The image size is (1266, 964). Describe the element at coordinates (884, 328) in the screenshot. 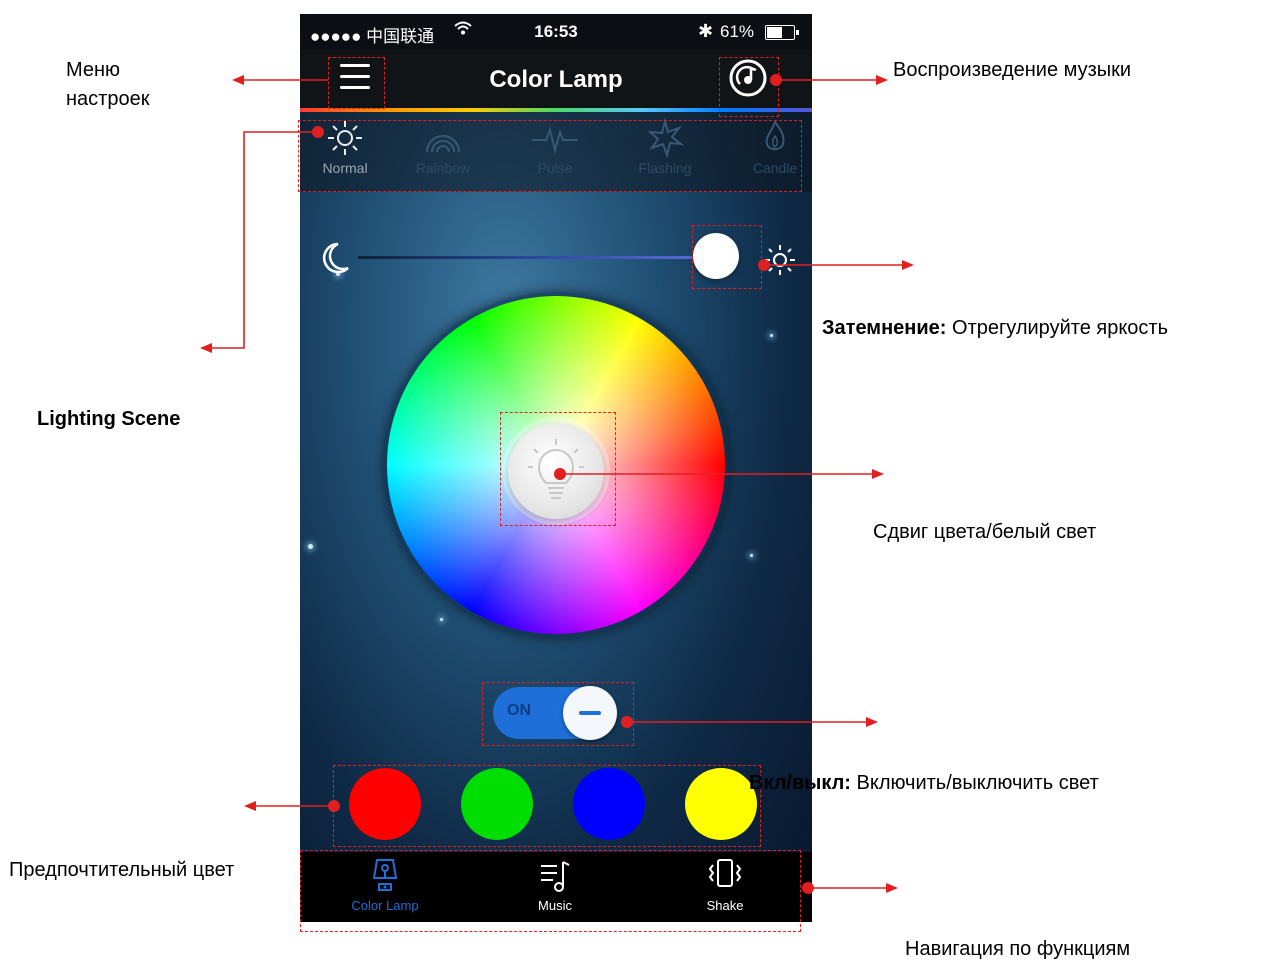

I see `annotation-dimming-bold: Затемнение:` at that location.